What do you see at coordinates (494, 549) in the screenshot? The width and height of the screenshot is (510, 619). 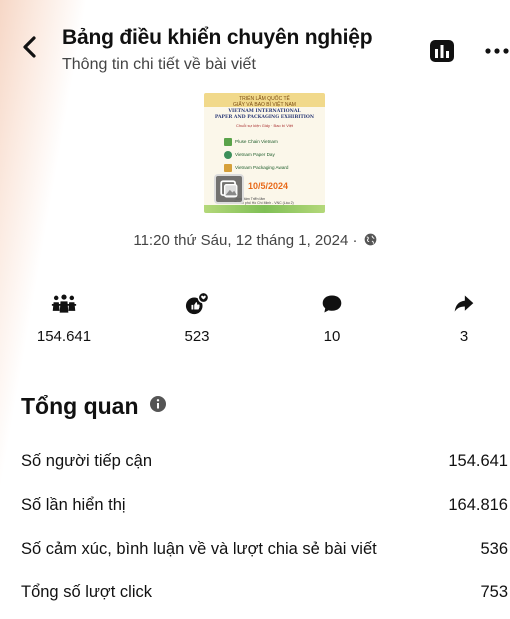 I see `overview-row-value: 536` at bounding box center [494, 549].